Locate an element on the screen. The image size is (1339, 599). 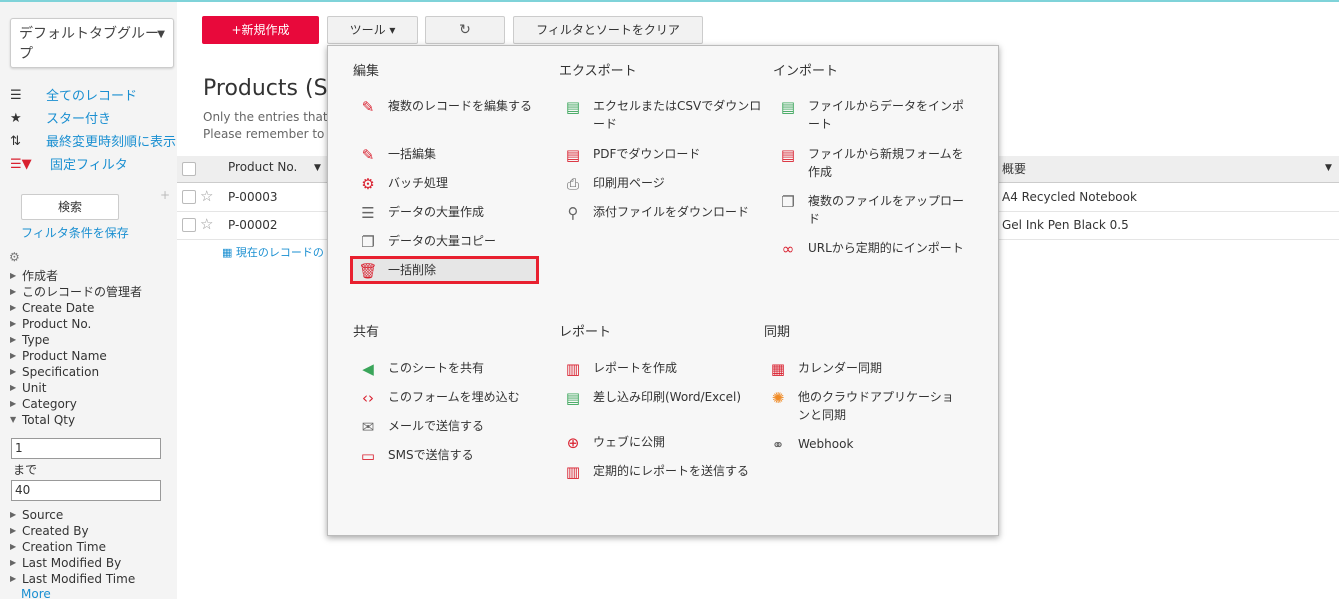
section-title-share: 共有 is located at coordinates (366, 332).